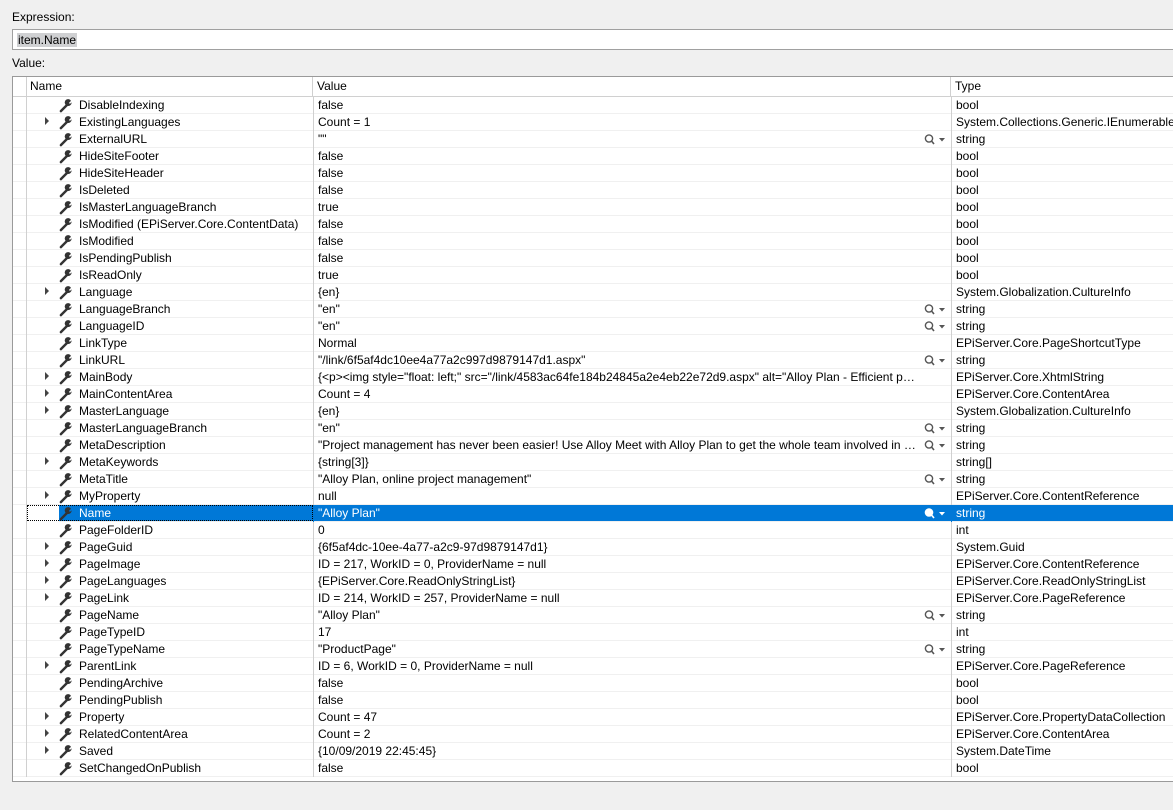 The width and height of the screenshot is (1173, 810). What do you see at coordinates (632, 496) in the screenshot?
I see `row-value: null` at bounding box center [632, 496].